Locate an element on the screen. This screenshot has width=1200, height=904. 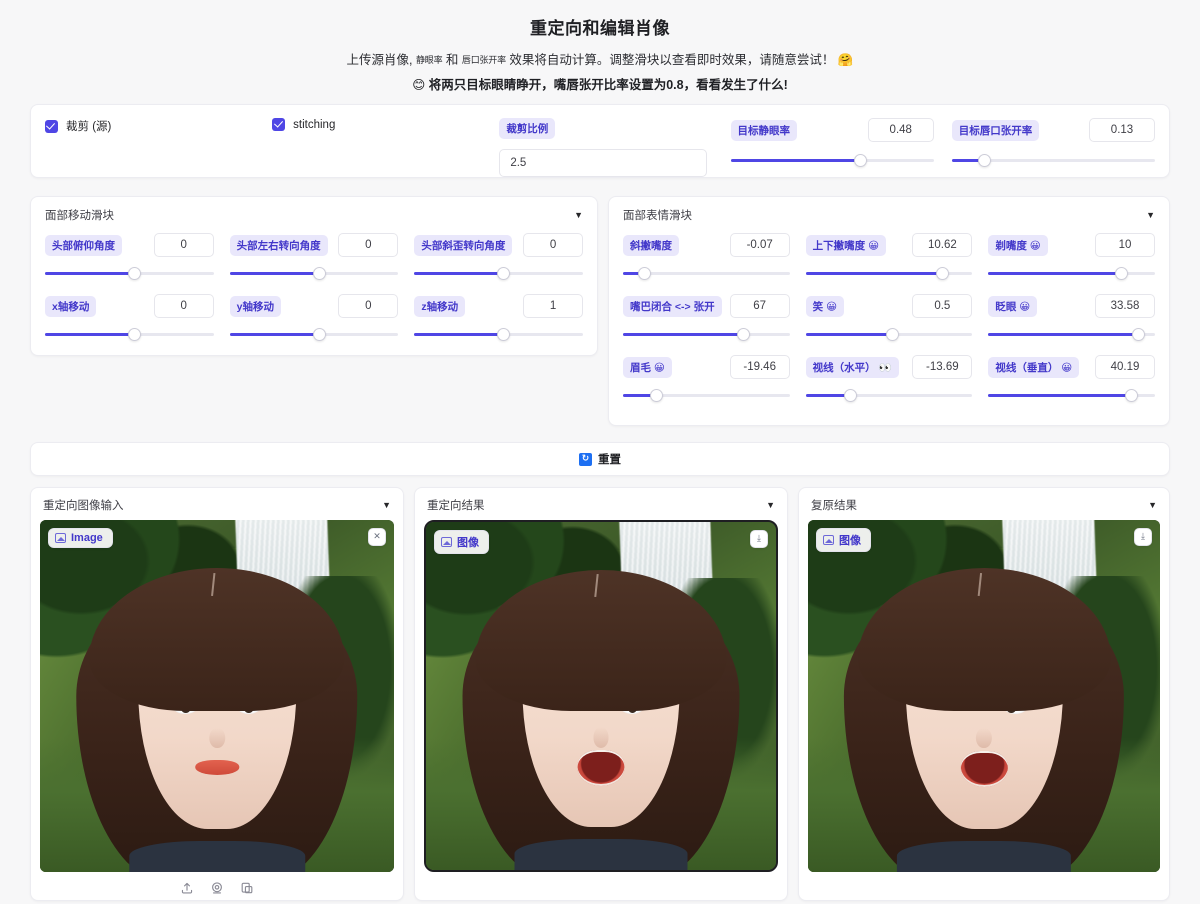
smile-value: 0.5 is located at coordinates (942, 306).